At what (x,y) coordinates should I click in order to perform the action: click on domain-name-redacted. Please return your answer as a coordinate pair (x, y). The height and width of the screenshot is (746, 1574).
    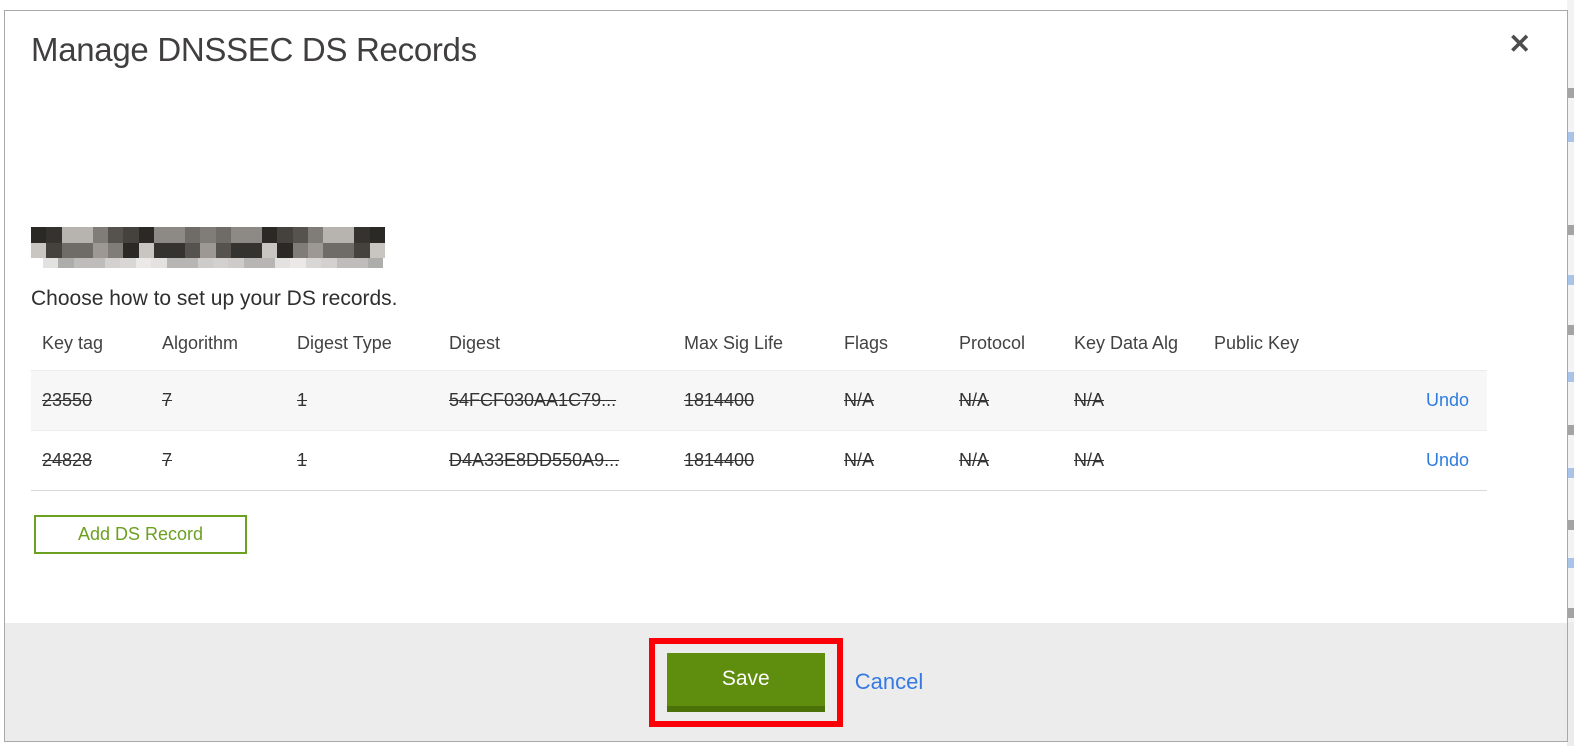
    Looking at the image, I should click on (208, 247).